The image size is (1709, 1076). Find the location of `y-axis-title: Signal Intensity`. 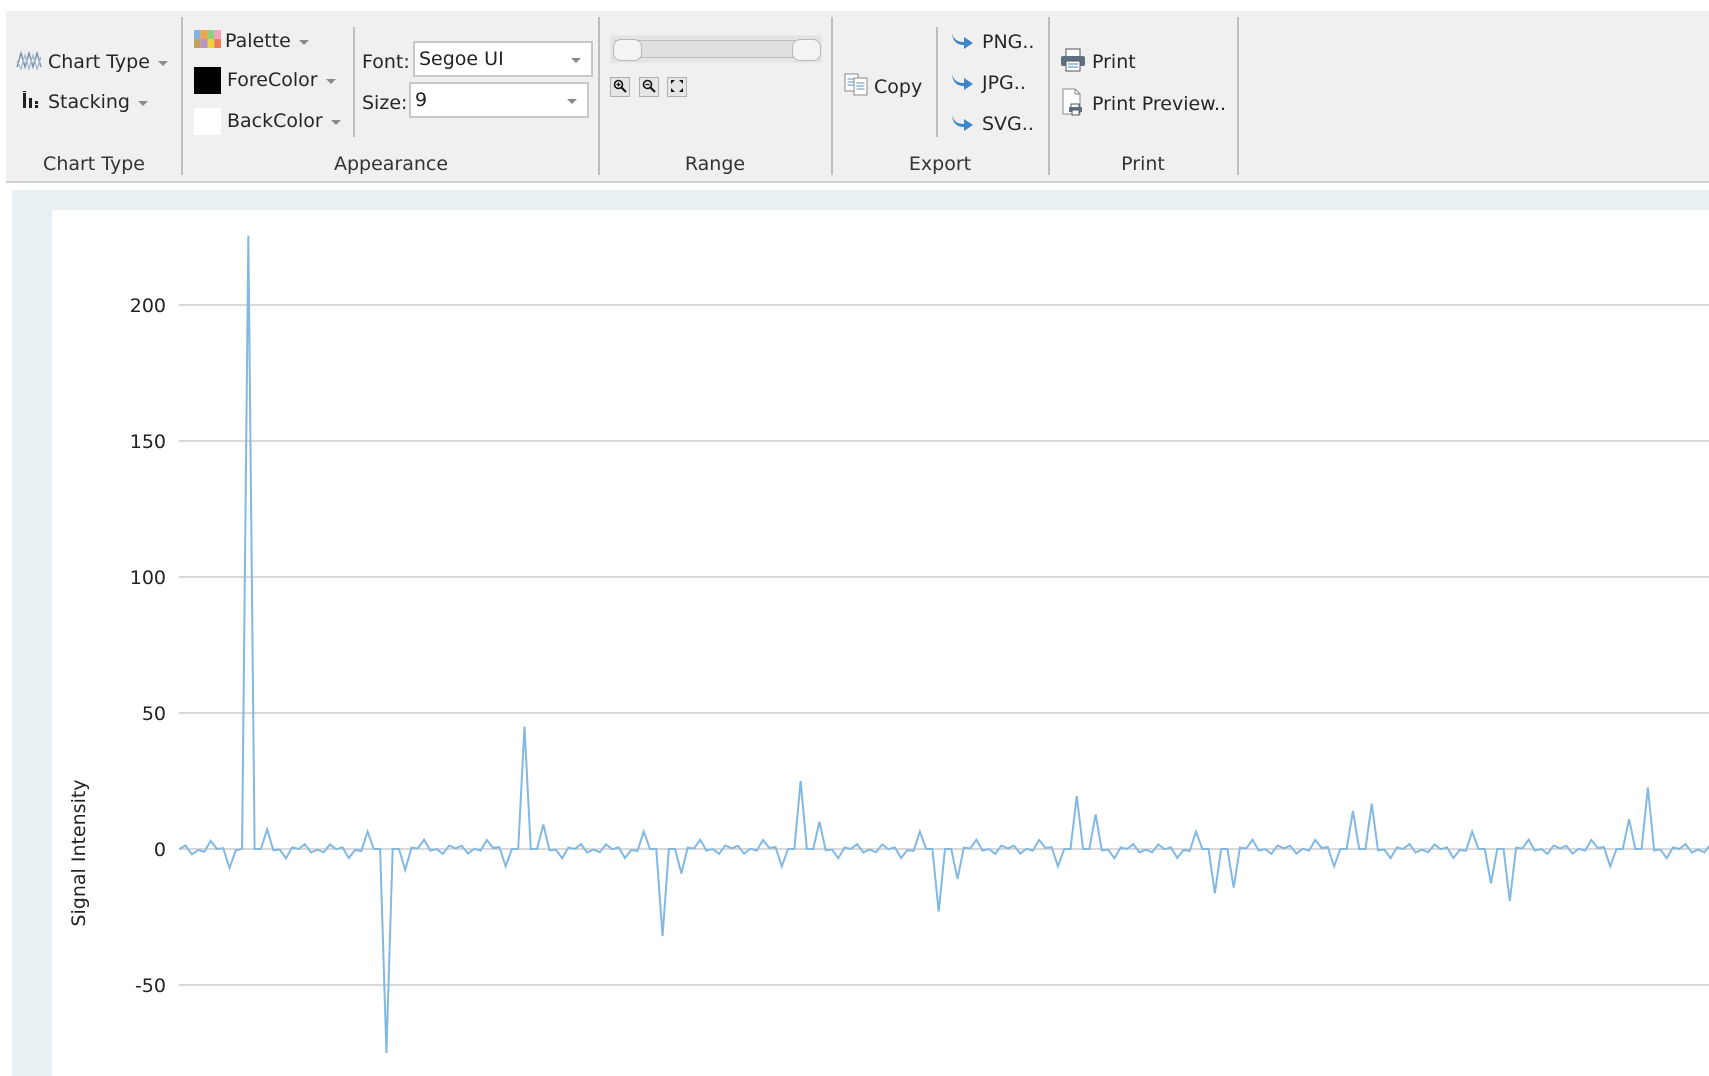

y-axis-title: Signal Intensity is located at coordinates (79, 852).